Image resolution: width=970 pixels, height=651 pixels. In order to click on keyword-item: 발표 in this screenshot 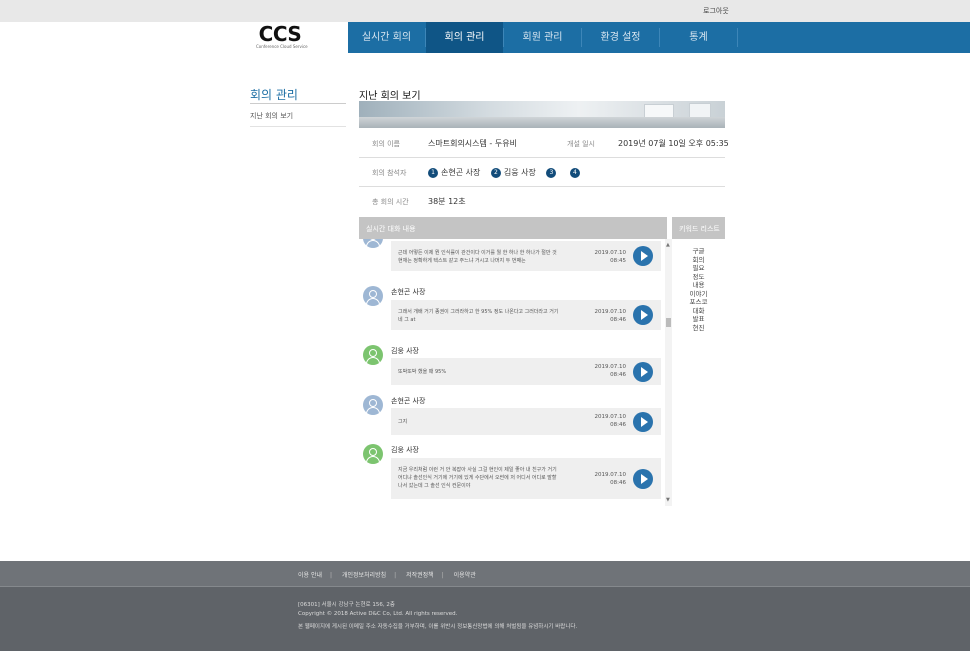, I will do `click(698, 319)`.